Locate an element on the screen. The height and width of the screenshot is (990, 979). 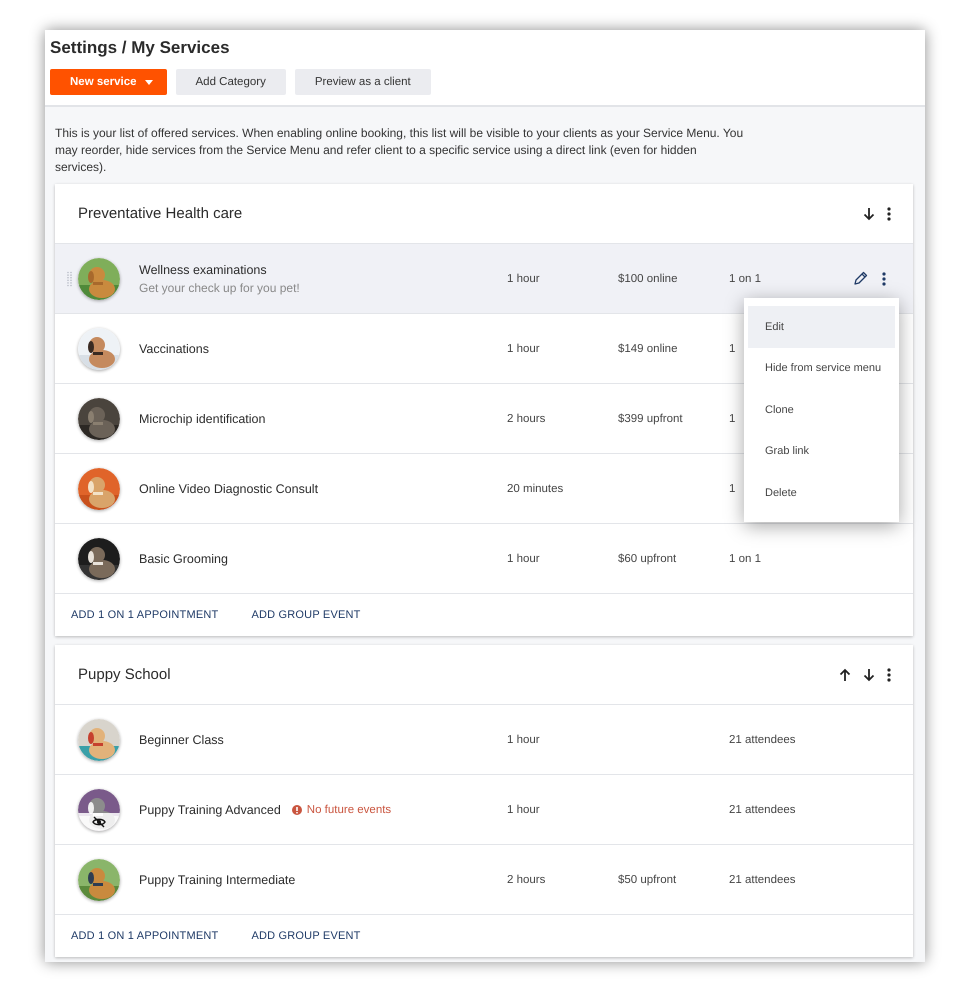
service-row: Beginner Class 1 hour 21 attendees is located at coordinates (484, 740).